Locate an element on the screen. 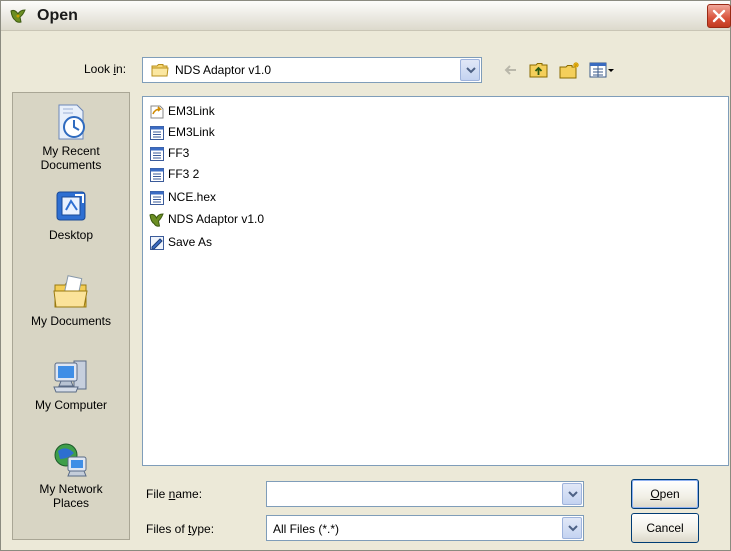 The width and height of the screenshot is (731, 551). window-title: Open is located at coordinates (57, 15).